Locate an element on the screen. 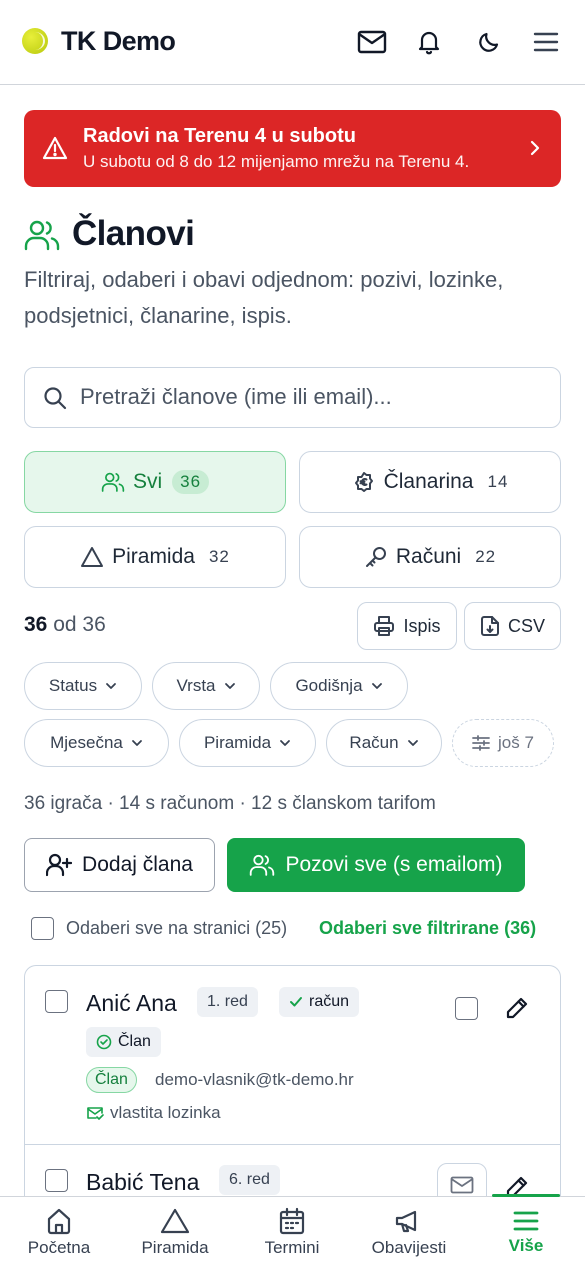  segment-piramida: Piramida 32 is located at coordinates (155, 557).